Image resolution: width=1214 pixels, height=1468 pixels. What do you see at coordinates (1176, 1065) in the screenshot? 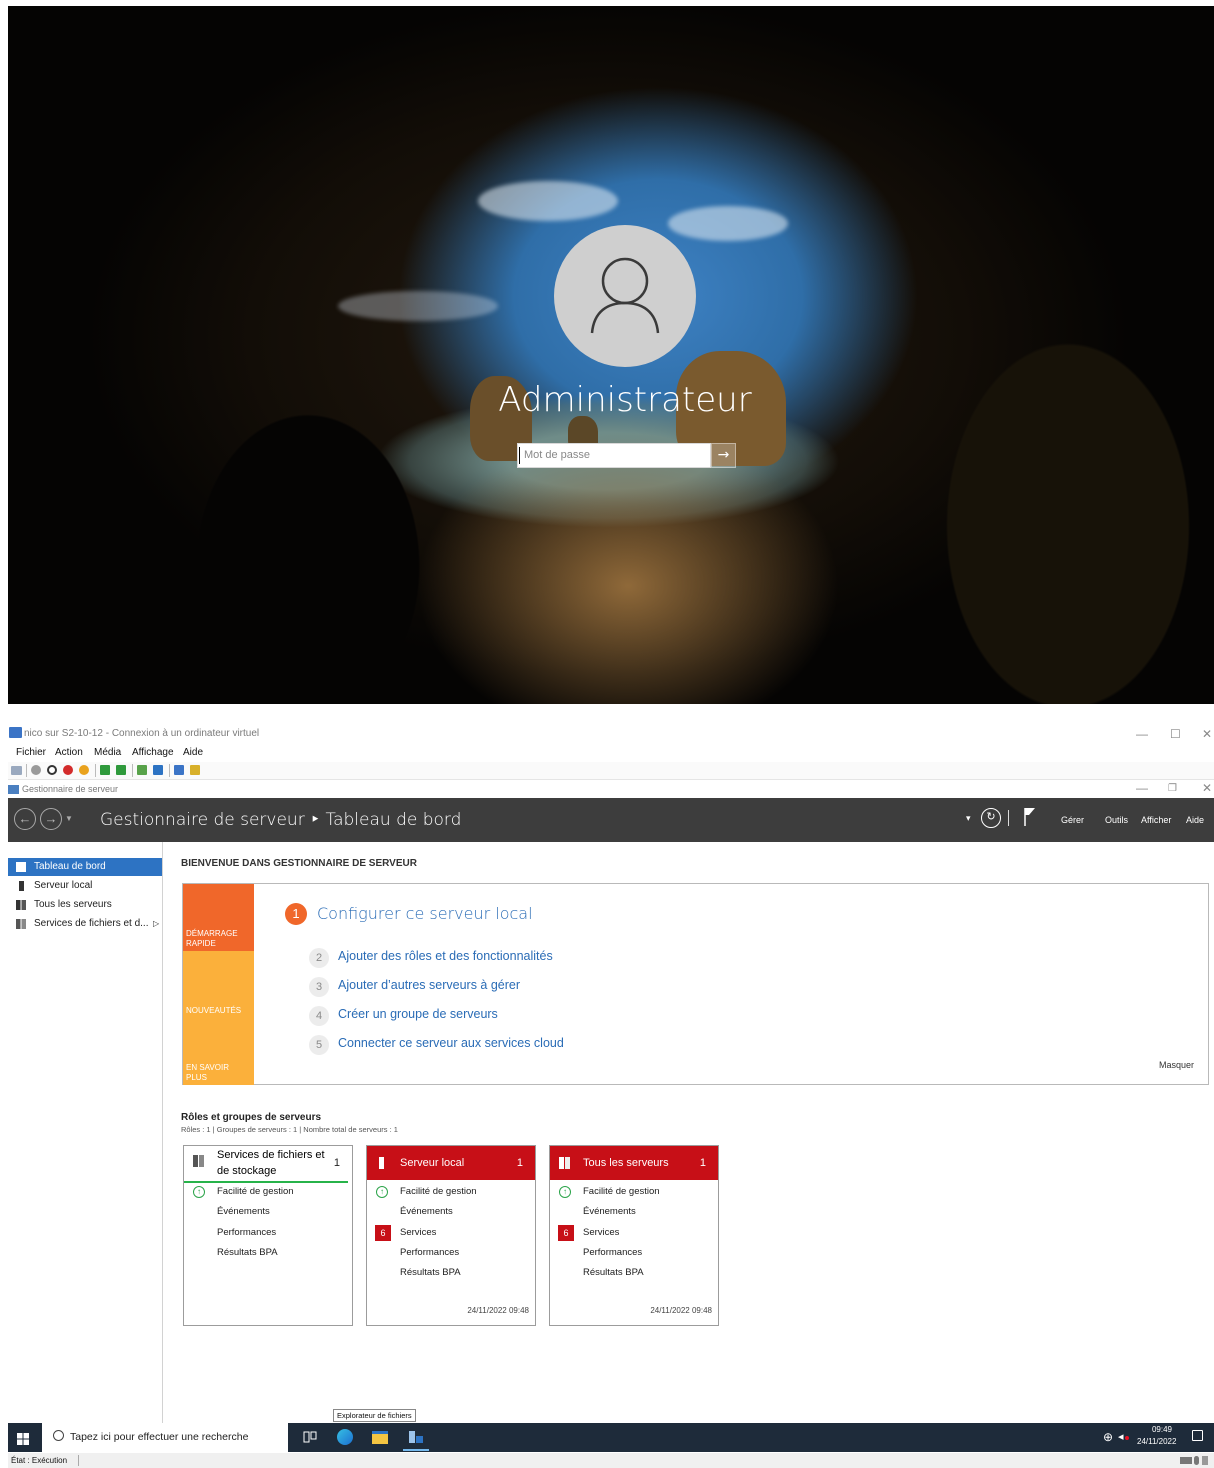
I see `hide-welcome-link: Masquer` at bounding box center [1176, 1065].